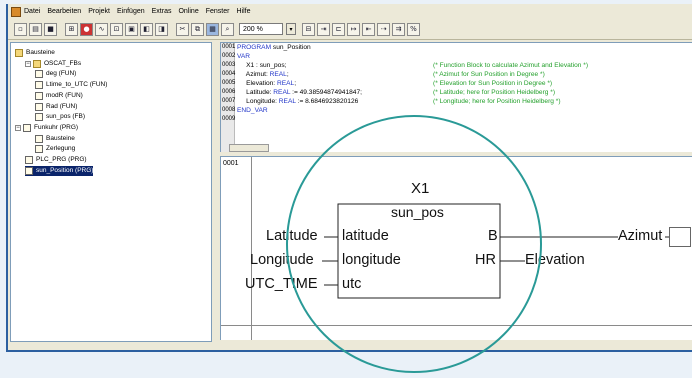 This screenshot has width=692, height=378. What do you see at coordinates (338, 29) in the screenshot?
I see `insert-output-icon: ⊏` at bounding box center [338, 29].